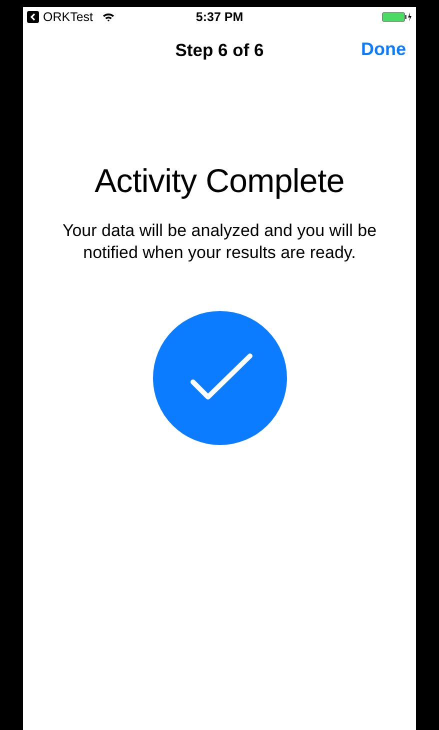 The width and height of the screenshot is (439, 730). What do you see at coordinates (397, 17) in the screenshot?
I see `battery-icon` at bounding box center [397, 17].